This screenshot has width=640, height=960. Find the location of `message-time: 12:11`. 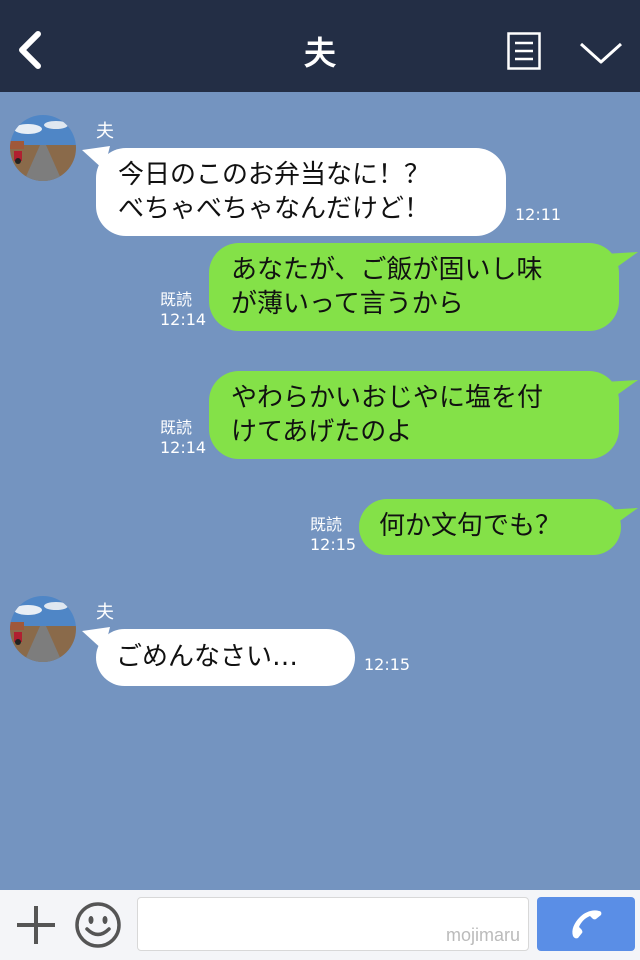

message-time: 12:11 is located at coordinates (538, 214).